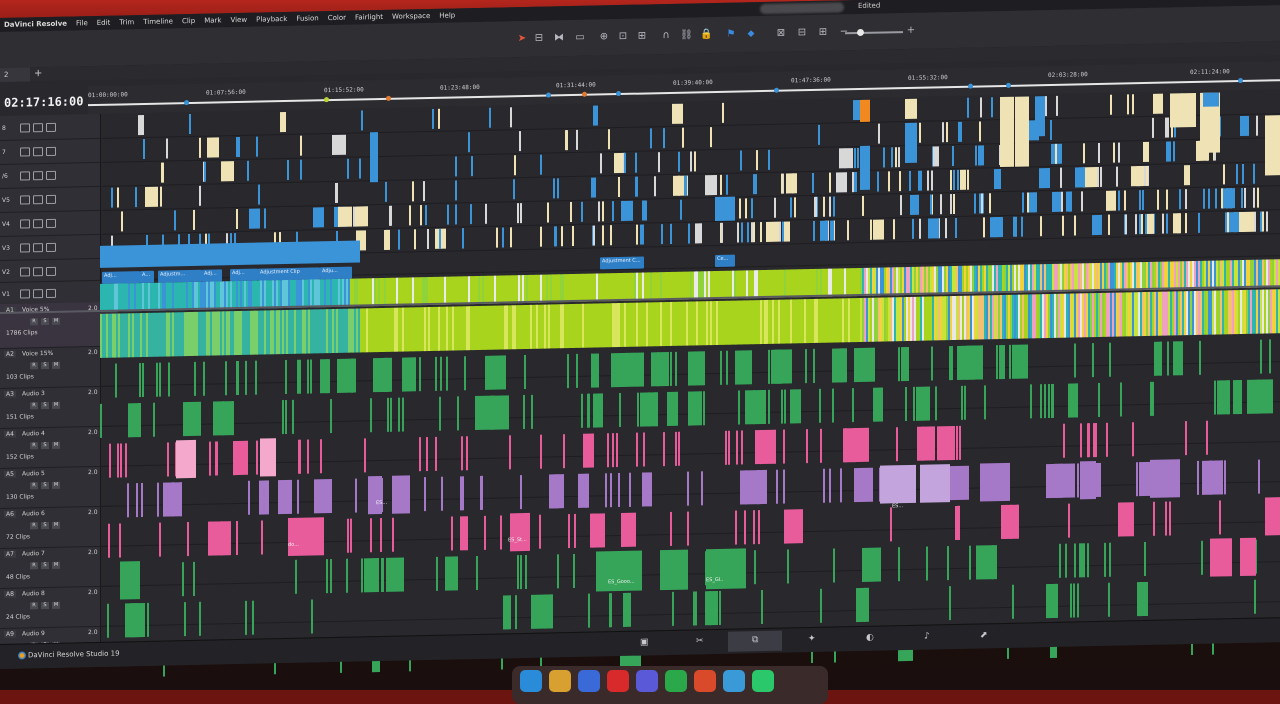  Describe the element at coordinates (411, 16) in the screenshot. I see `menu-item-workspace: Workspace` at that location.